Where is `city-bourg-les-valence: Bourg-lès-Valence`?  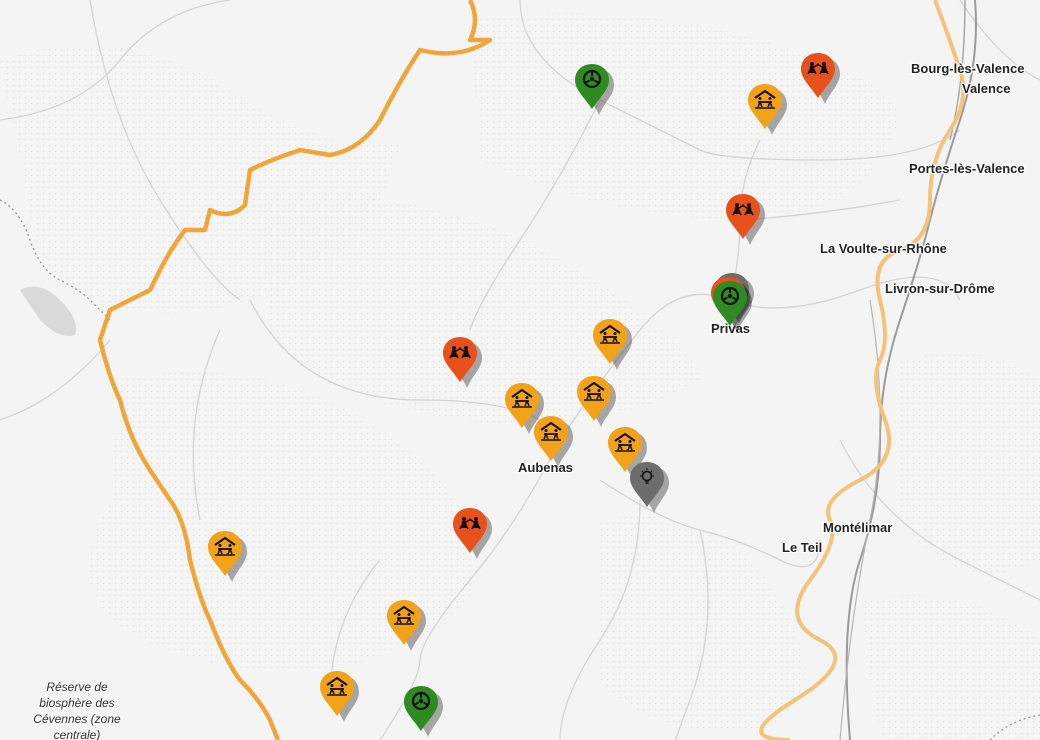 city-bourg-les-valence: Bourg-lès-Valence is located at coordinates (968, 68).